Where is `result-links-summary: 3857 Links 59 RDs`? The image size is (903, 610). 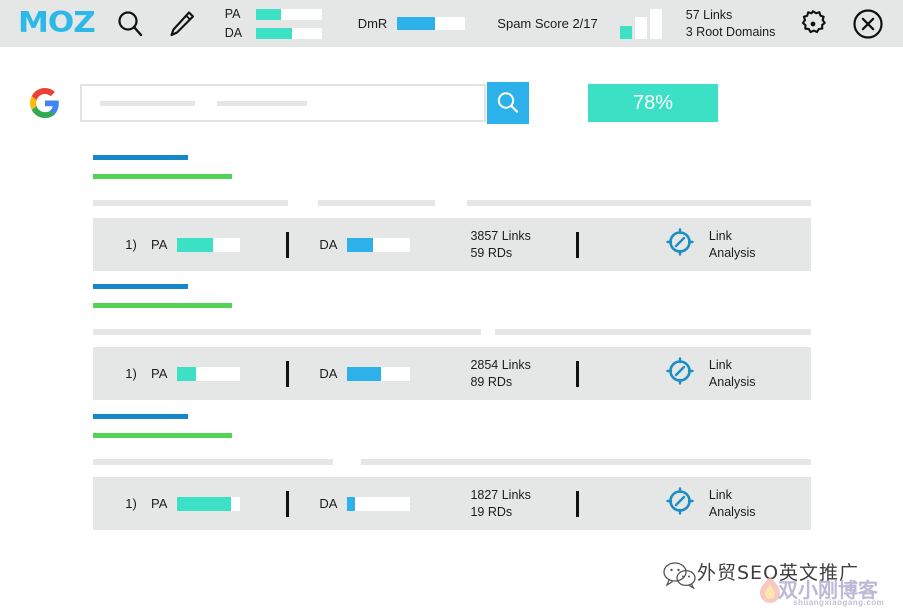
result-links-summary: 3857 Links 59 RDs is located at coordinates (500, 245).